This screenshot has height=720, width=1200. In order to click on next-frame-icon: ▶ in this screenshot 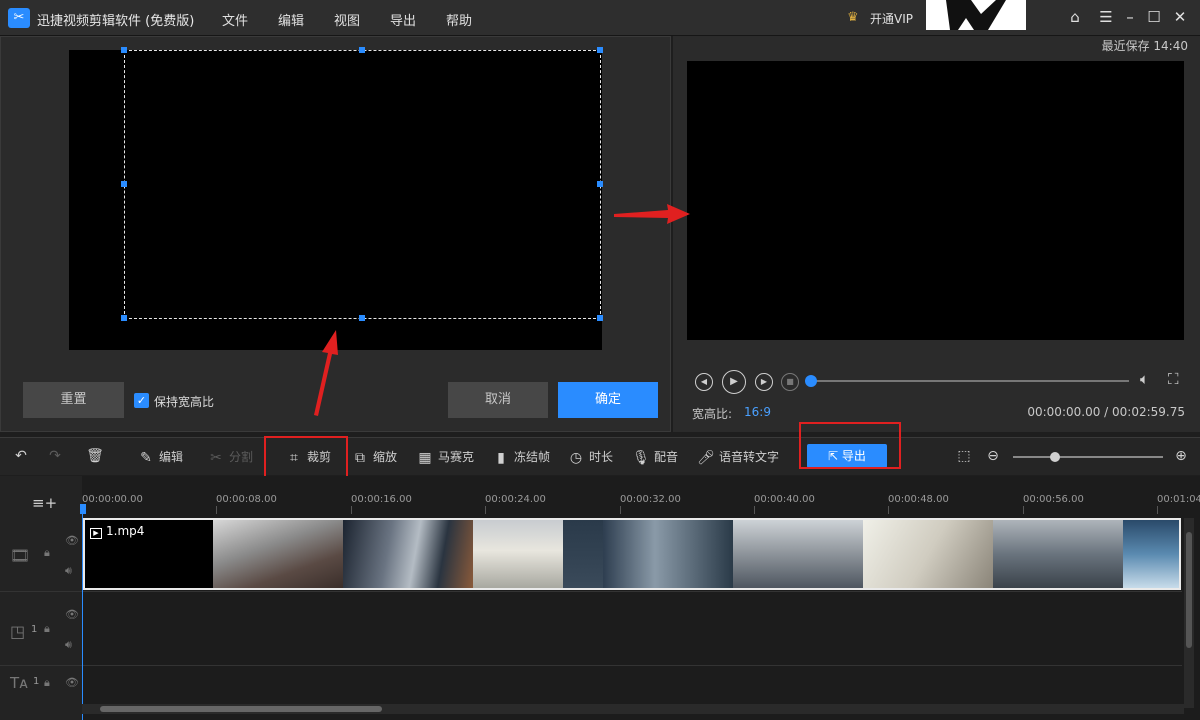, I will do `click(764, 382)`.